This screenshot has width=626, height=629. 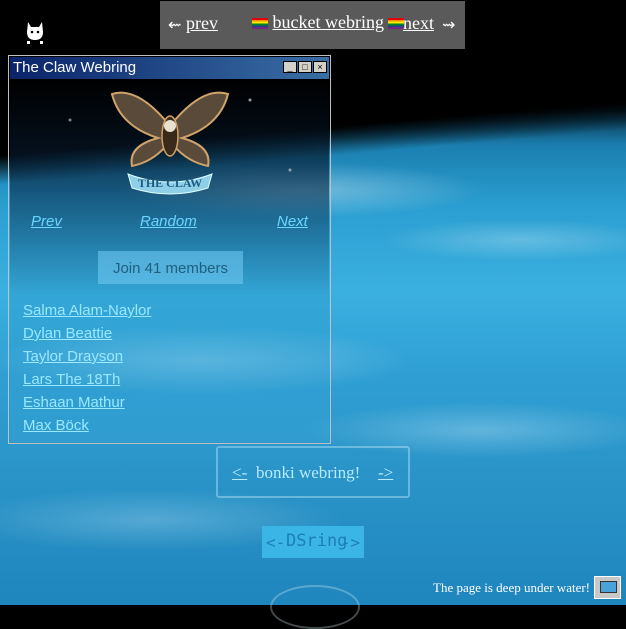 I want to click on member-link: Salma Alam-Naylor, so click(x=87, y=313).